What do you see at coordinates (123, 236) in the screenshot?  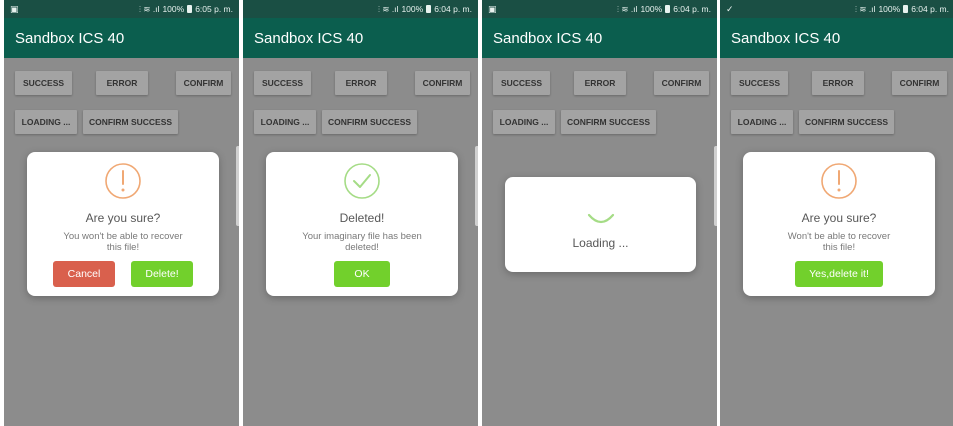 I see `dialog-message-line-1: You won't be able to recover` at bounding box center [123, 236].